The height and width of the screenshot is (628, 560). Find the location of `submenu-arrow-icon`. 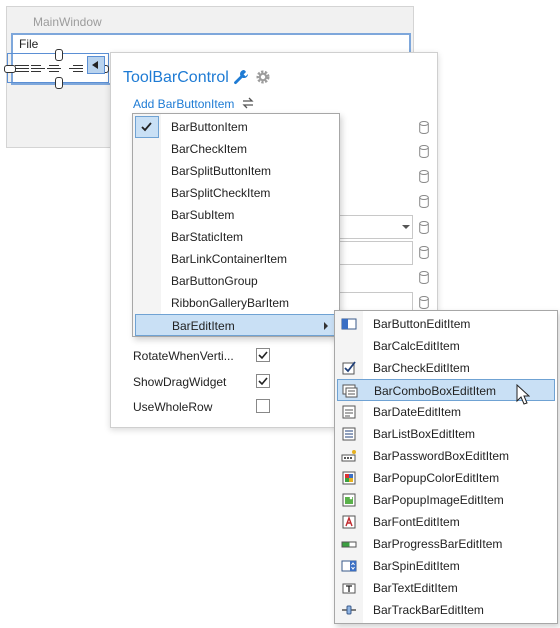

submenu-arrow-icon is located at coordinates (326, 326).